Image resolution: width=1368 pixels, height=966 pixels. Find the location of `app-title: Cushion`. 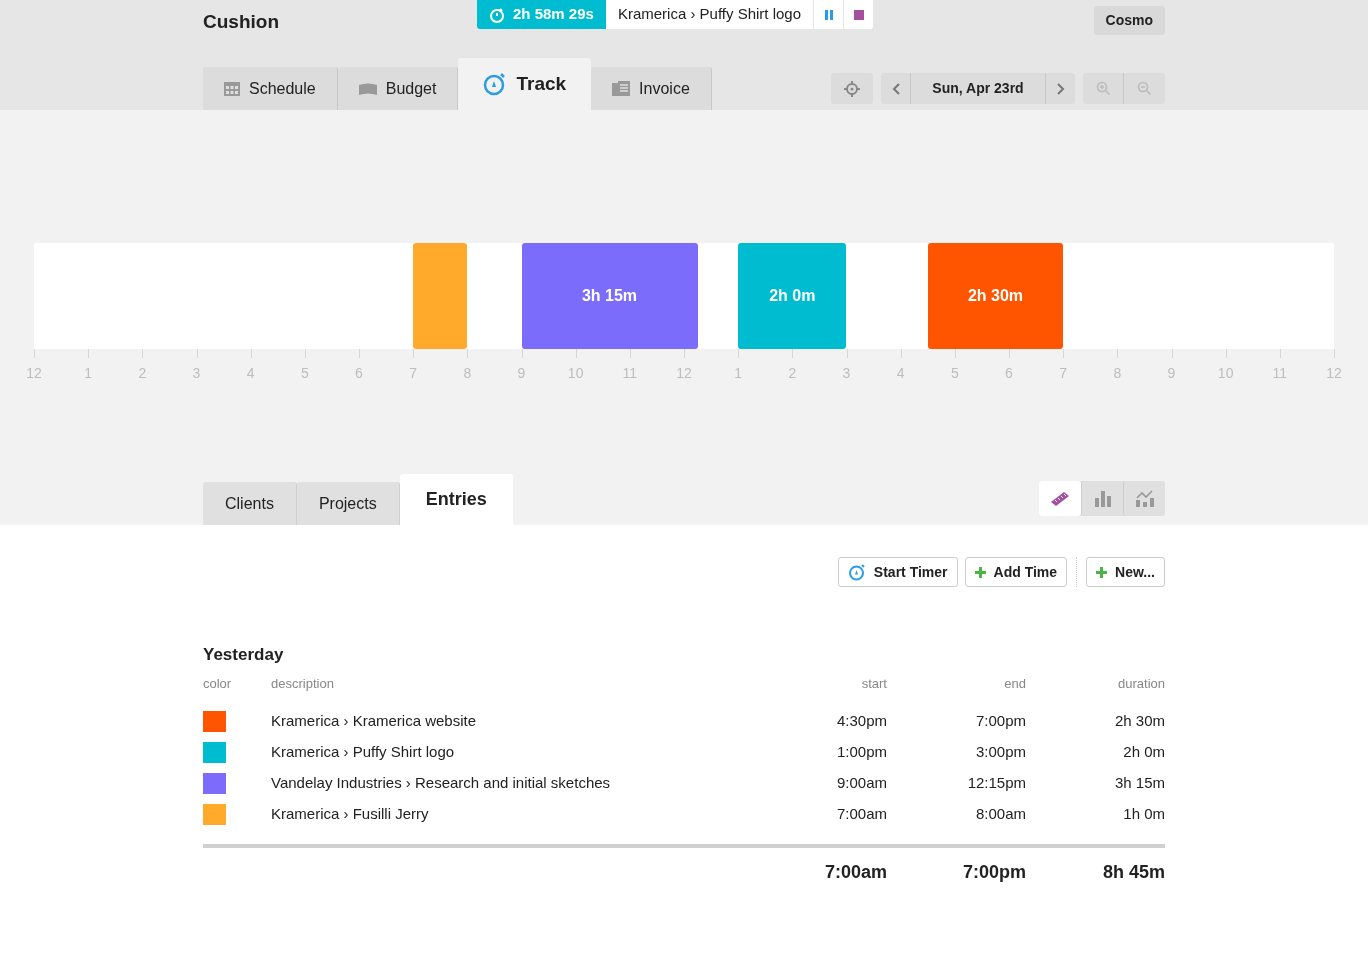

app-title: Cushion is located at coordinates (241, 22).